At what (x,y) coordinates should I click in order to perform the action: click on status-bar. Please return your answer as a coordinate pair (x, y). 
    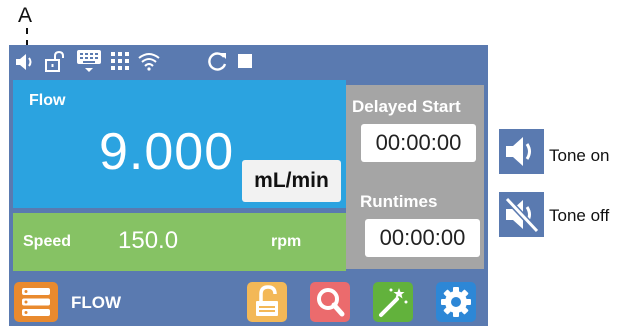
    Looking at the image, I should click on (248, 61).